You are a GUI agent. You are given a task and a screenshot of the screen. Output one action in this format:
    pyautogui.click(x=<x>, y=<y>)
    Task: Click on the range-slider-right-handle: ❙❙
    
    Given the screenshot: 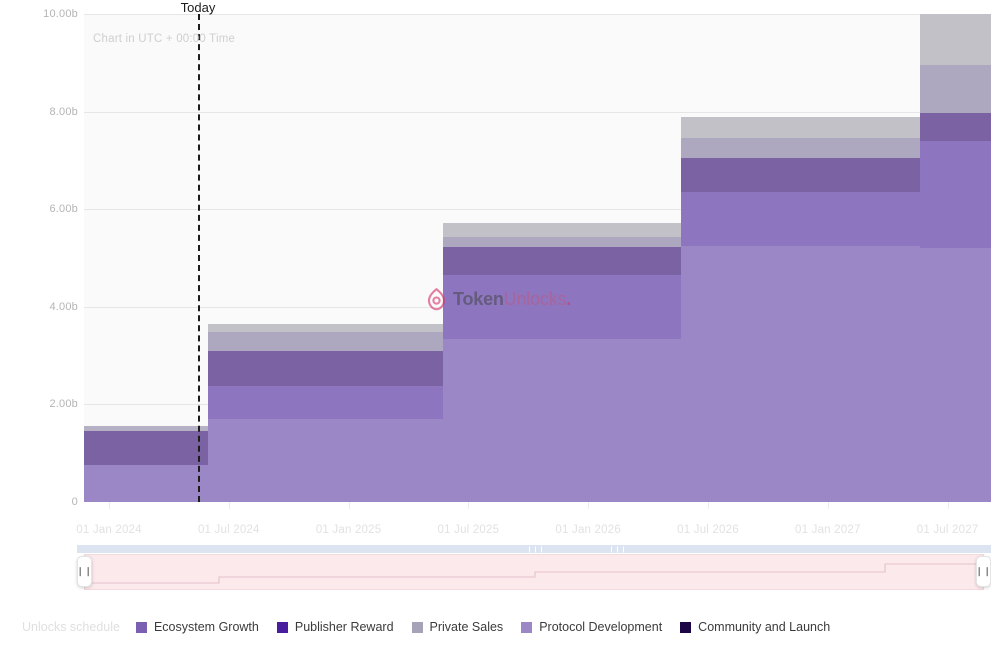 What is the action you would take?
    pyautogui.click(x=983, y=571)
    